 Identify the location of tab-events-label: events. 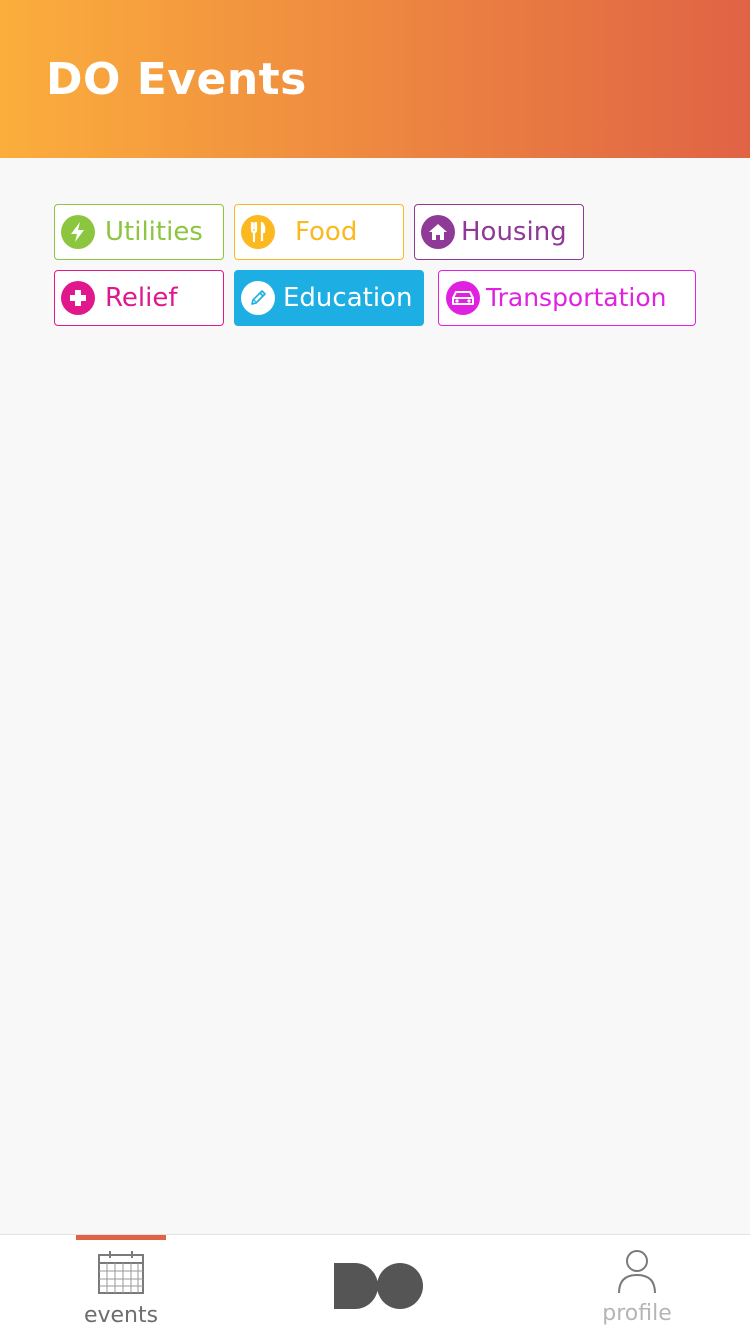
(121, 1315).